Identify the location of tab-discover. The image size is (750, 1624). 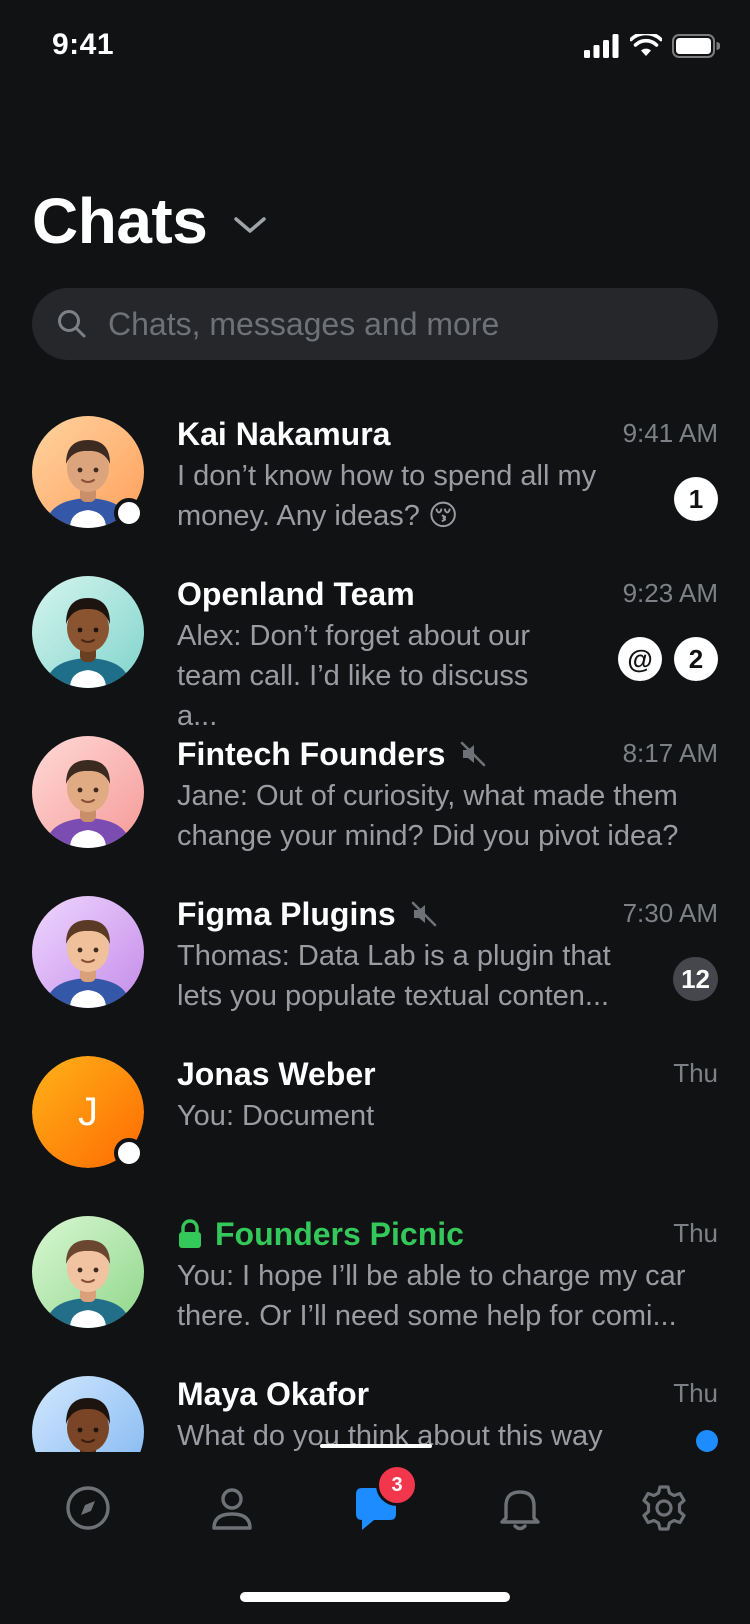
(88, 1508).